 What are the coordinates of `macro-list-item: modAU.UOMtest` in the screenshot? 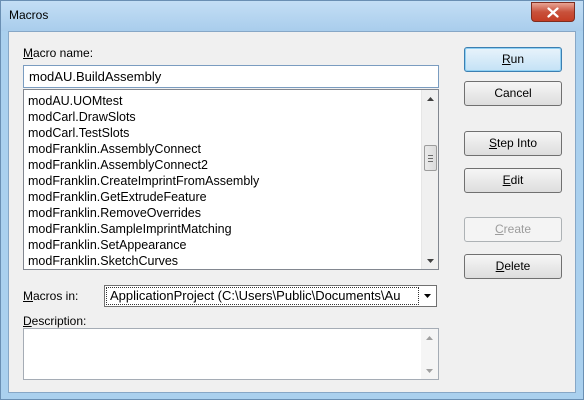 It's located at (143, 101).